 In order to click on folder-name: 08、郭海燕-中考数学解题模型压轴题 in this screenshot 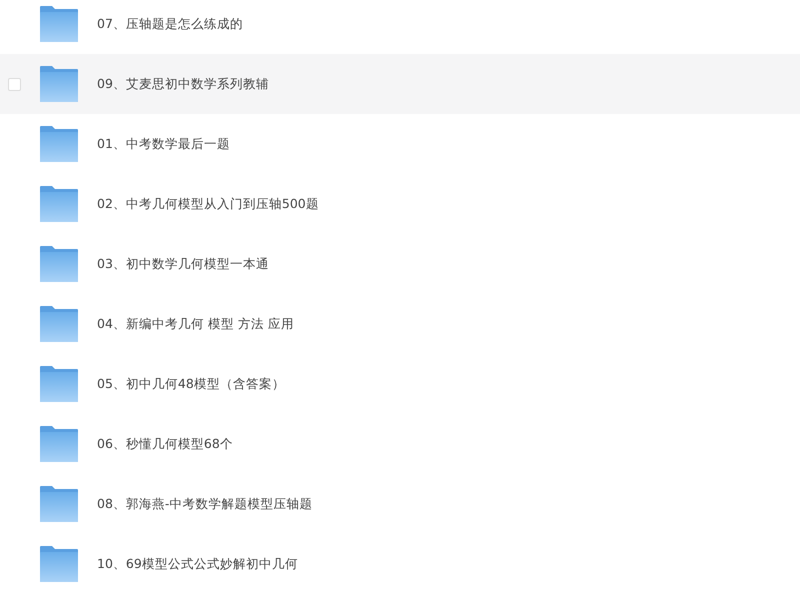, I will do `click(204, 504)`.